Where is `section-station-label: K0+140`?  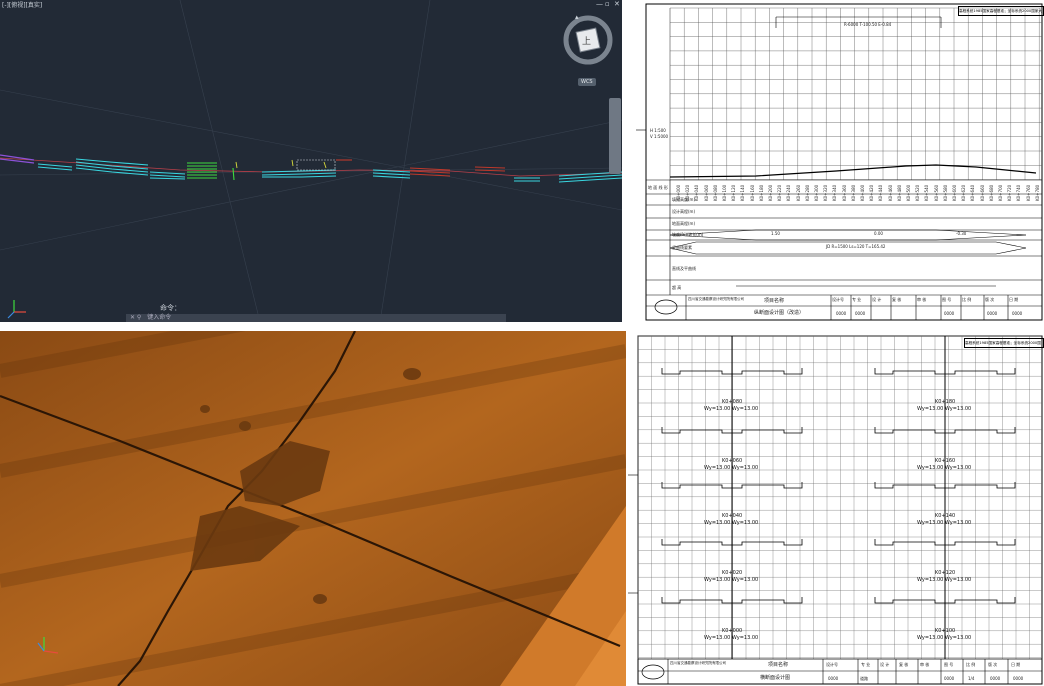 section-station-label: K0+140 is located at coordinates (945, 516).